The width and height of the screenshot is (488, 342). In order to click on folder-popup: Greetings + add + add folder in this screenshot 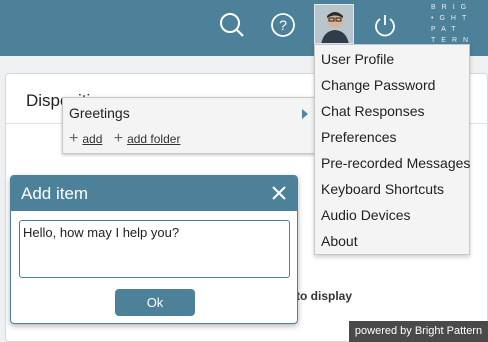, I will do `click(188, 125)`.